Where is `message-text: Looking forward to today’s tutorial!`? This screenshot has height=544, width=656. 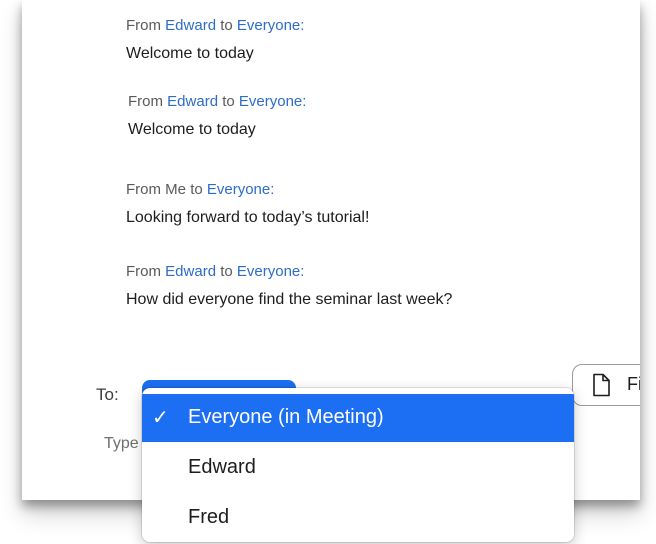
message-text: Looking forward to today’s tutorial! is located at coordinates (248, 217).